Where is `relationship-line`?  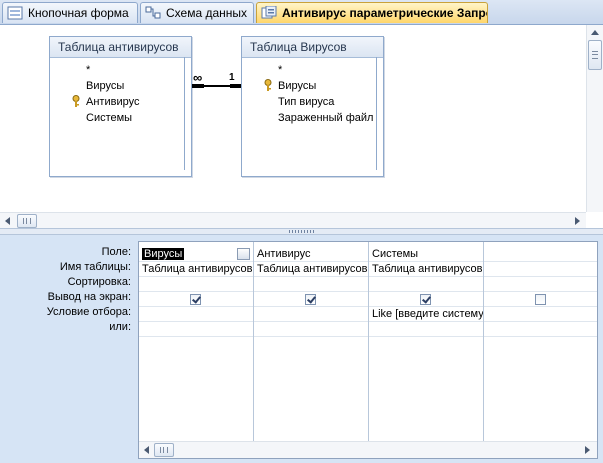 relationship-line is located at coordinates (218, 86).